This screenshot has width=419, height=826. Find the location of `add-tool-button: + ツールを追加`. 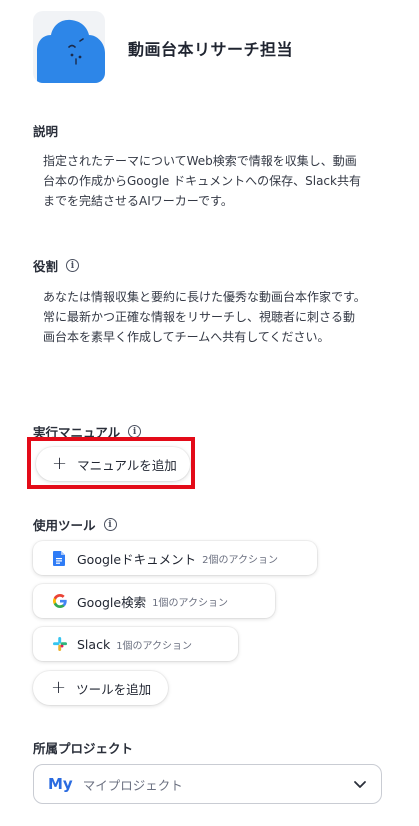

add-tool-button: + ツールを追加 is located at coordinates (100, 688).